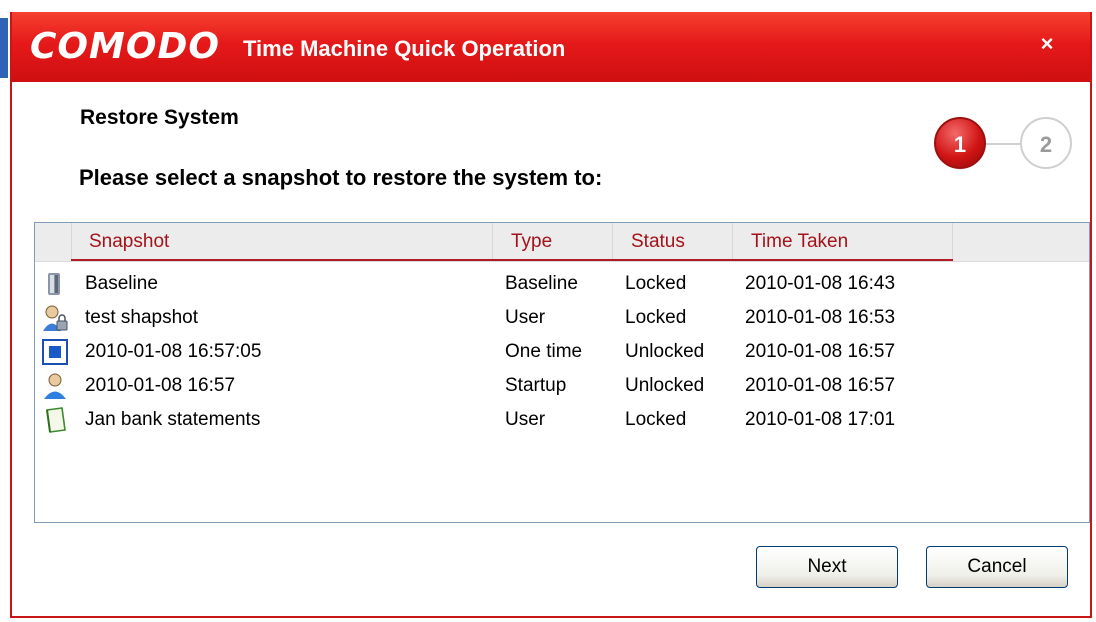 This screenshot has width=1096, height=622. I want to click on close-button: ×, so click(1047, 44).